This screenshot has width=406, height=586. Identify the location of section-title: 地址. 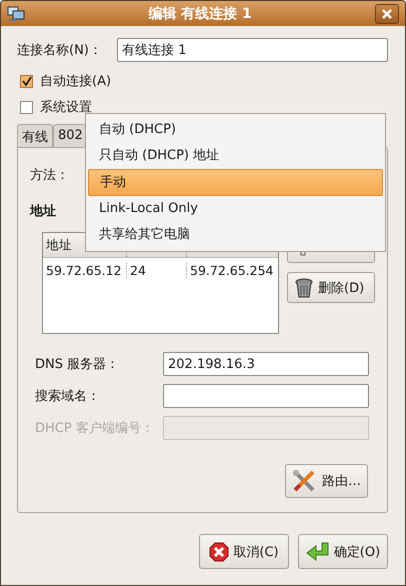
(43, 211).